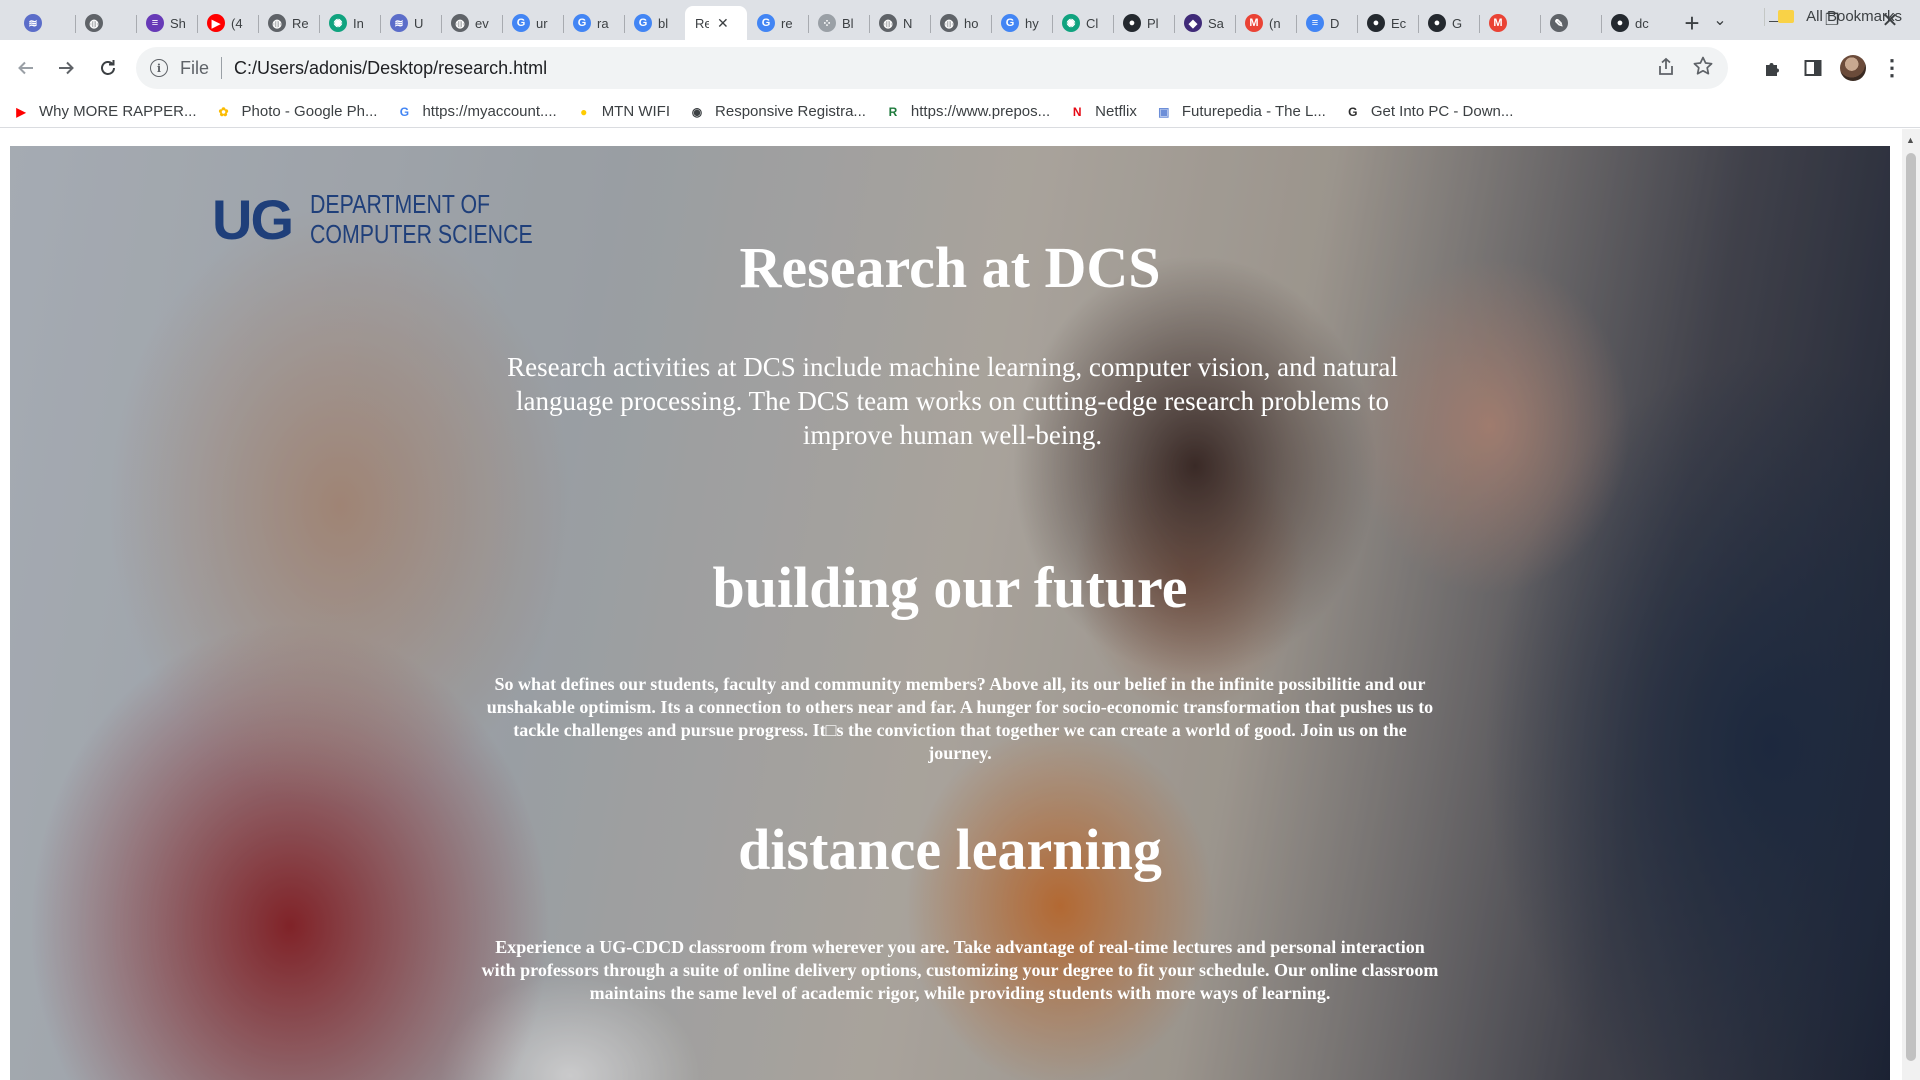  I want to click on browser-tab: ◆ Sa, so click(1204, 23).